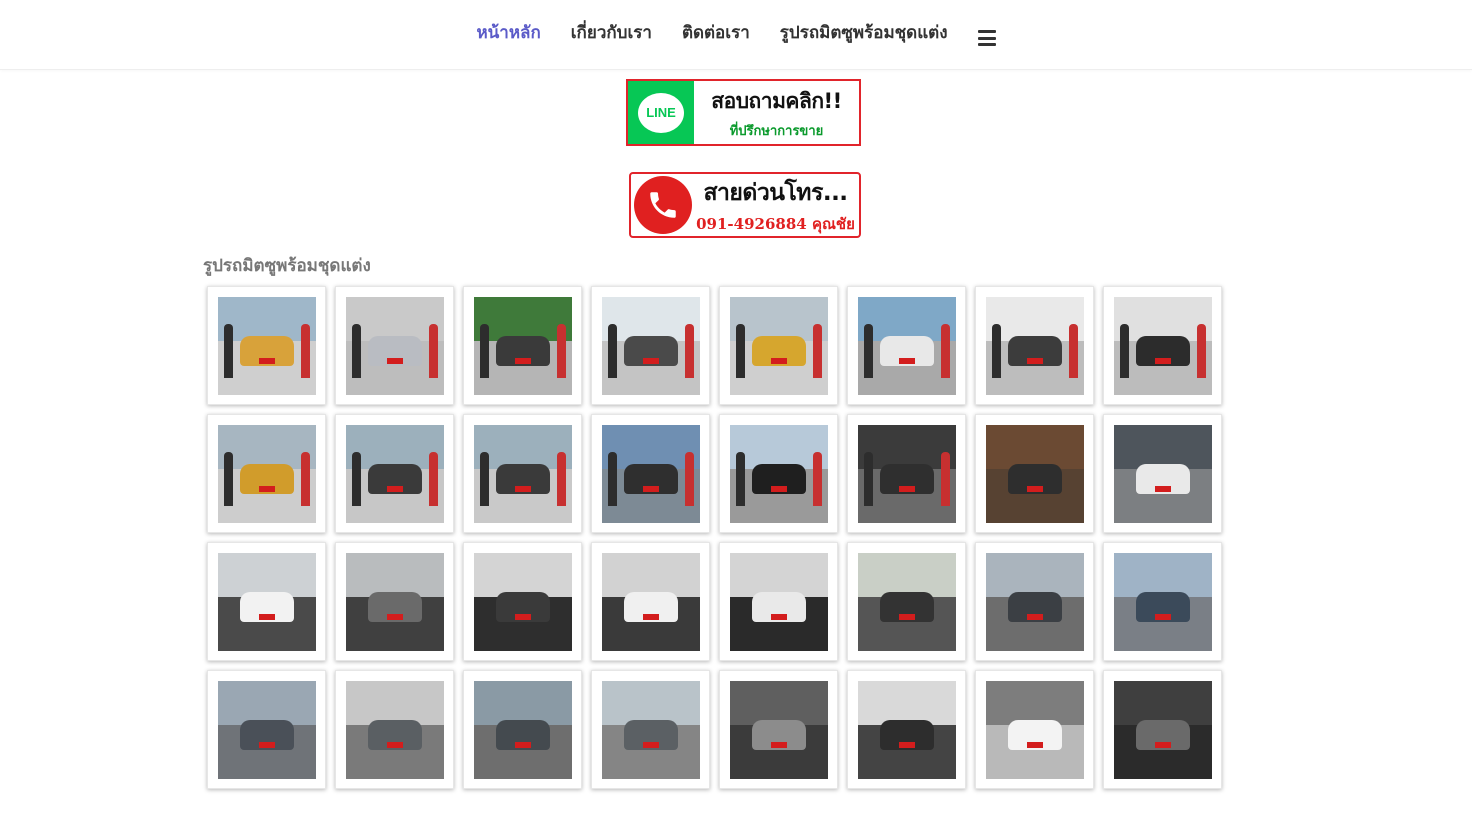 This screenshot has height=832, width=1472. Describe the element at coordinates (986, 38) in the screenshot. I see `hamburger-menu-icon` at that location.